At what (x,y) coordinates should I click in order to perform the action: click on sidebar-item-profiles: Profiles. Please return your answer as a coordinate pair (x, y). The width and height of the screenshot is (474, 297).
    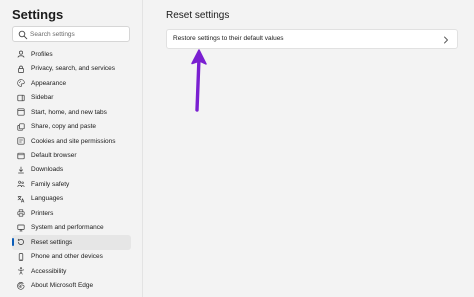
    Looking at the image, I should click on (71, 54).